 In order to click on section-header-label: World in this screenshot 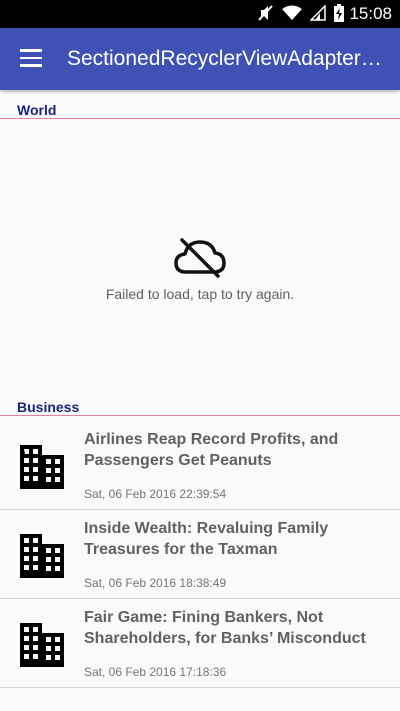, I will do `click(37, 110)`.